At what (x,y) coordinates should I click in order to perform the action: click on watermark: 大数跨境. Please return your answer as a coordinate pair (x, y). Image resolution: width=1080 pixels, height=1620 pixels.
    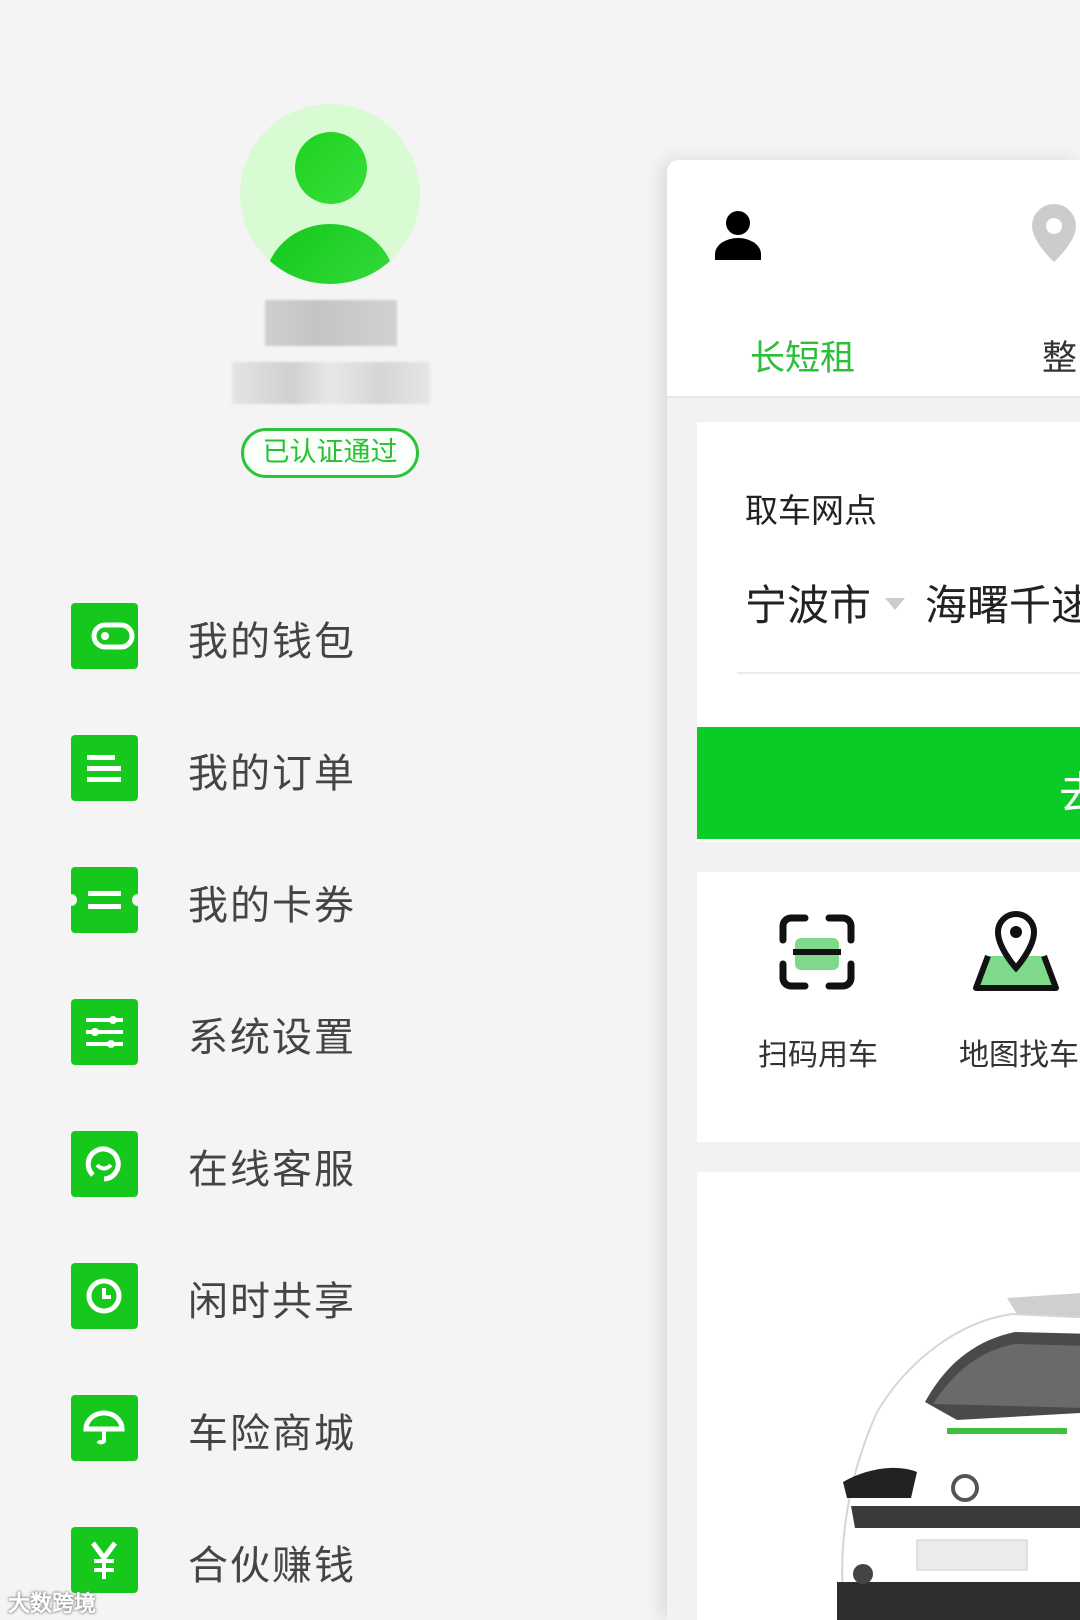
    Looking at the image, I should click on (52, 1604).